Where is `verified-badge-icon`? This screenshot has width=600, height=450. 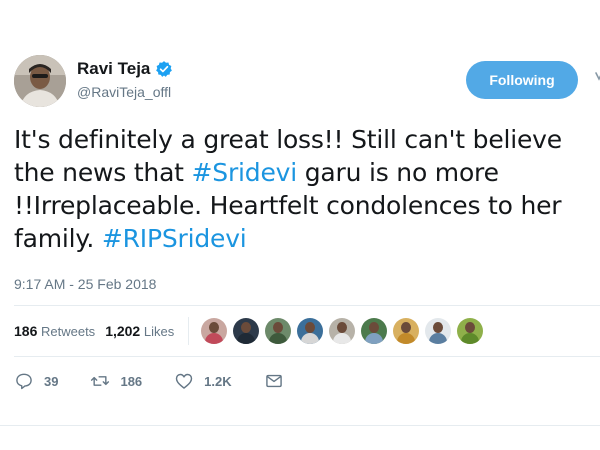
verified-badge-icon is located at coordinates (164, 69).